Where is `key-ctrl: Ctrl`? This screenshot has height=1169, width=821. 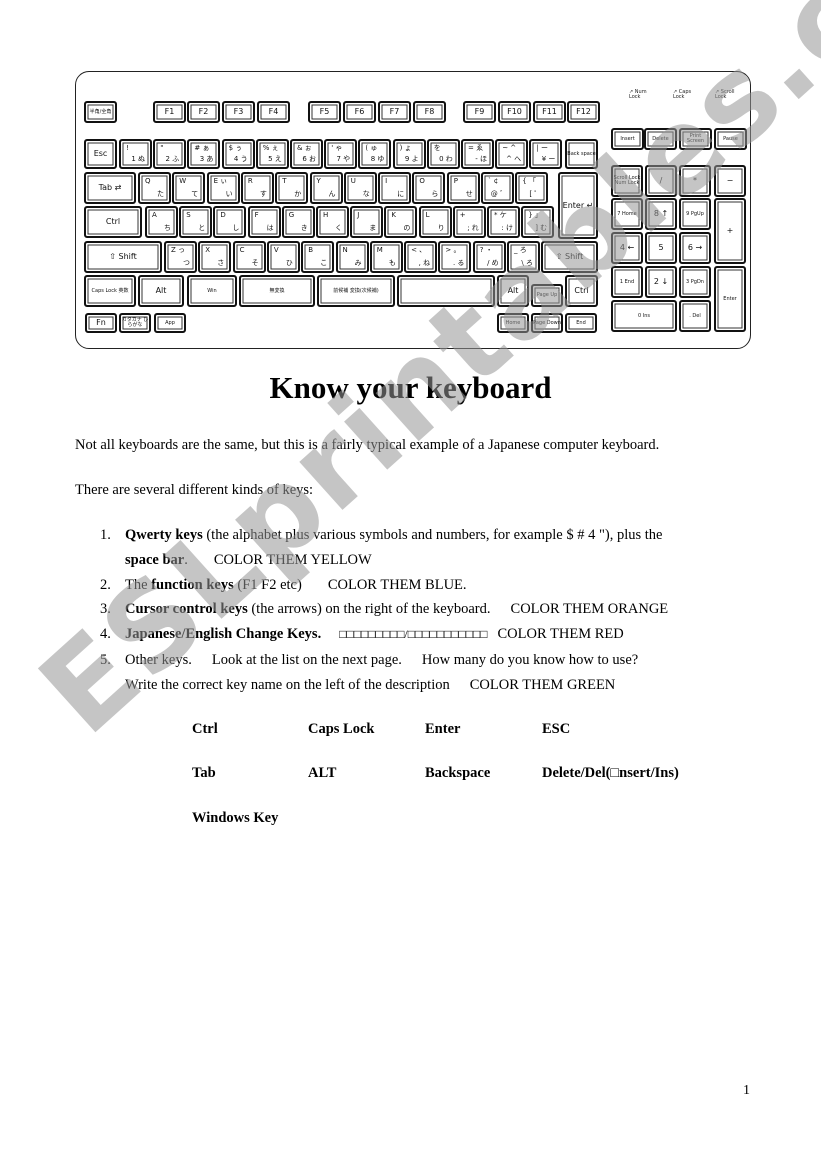
key-ctrl: Ctrl is located at coordinates (113, 222).